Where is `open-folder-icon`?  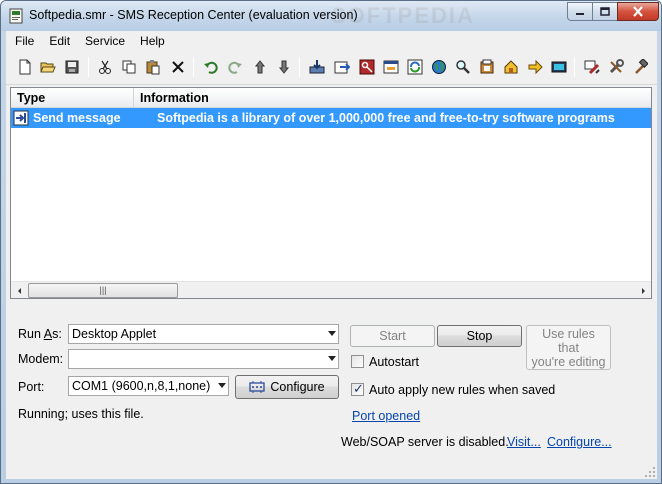
open-folder-icon is located at coordinates (48, 67).